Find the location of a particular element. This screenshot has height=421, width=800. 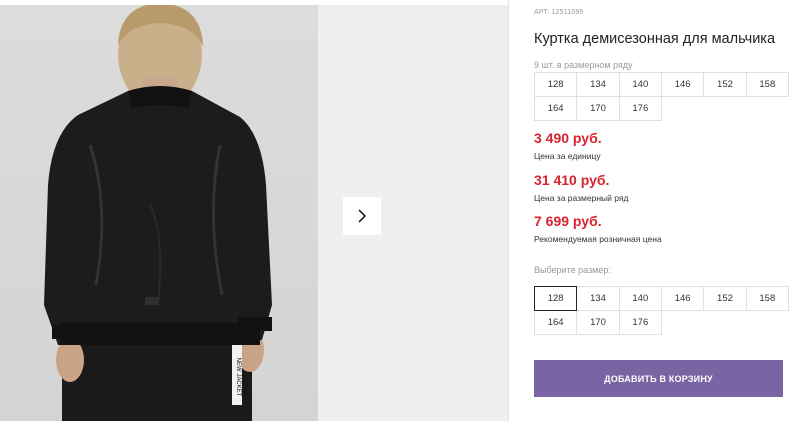

size-row-cell: 176 is located at coordinates (640, 108).